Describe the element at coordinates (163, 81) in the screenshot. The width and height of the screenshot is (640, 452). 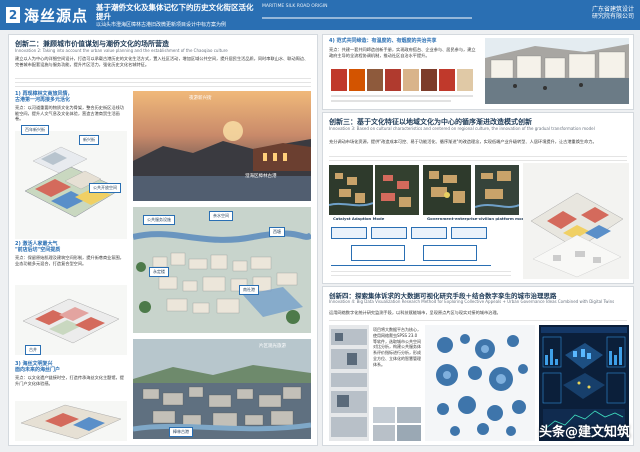
I see `left-paragraph-en` at that location.